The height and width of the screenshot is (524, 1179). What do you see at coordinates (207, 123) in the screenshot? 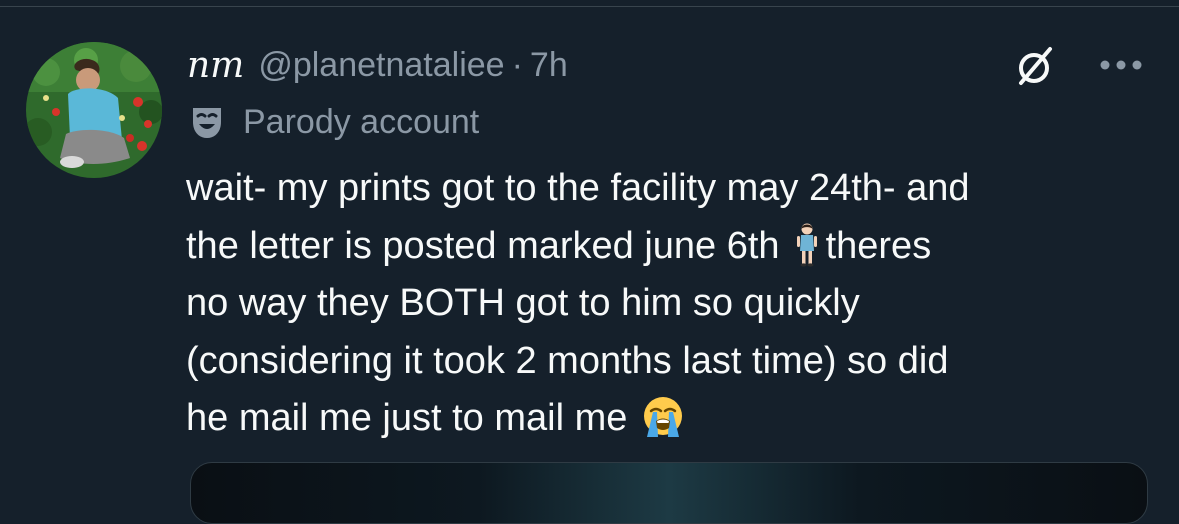
I see `theater-mask-icon` at bounding box center [207, 123].